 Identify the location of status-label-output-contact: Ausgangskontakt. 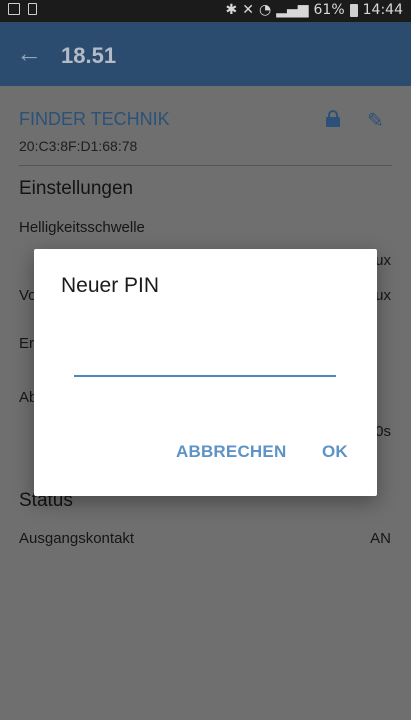
(77, 538).